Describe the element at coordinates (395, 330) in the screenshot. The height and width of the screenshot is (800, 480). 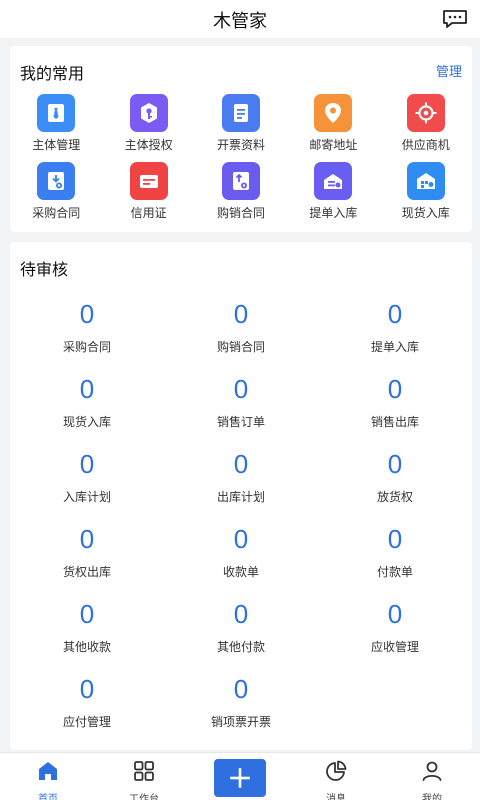
I see `pending-item: 0 提单入库` at that location.